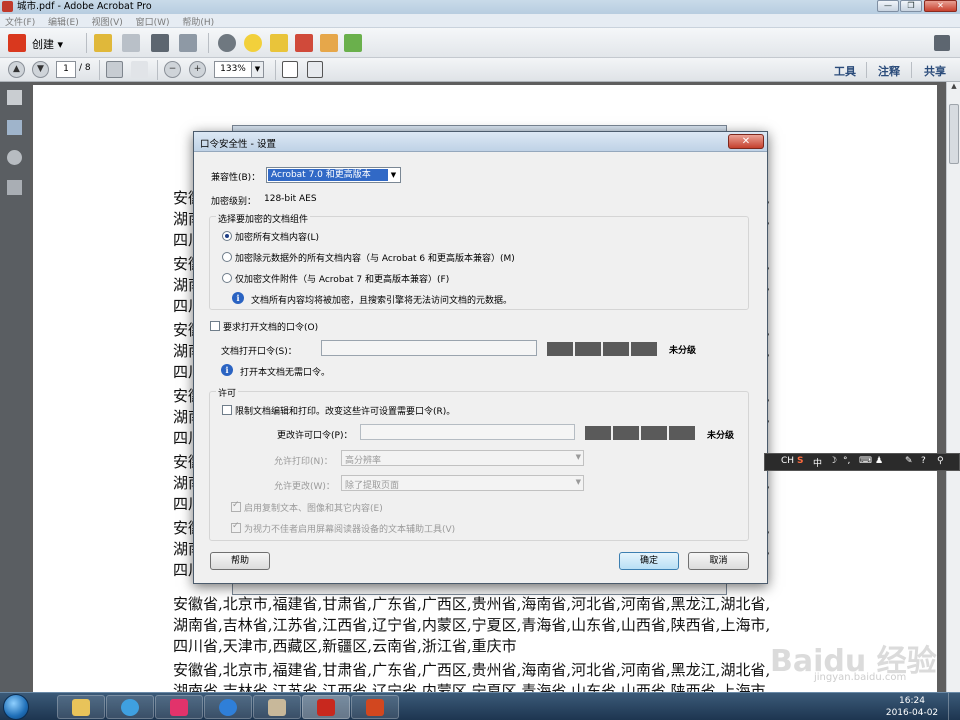  I want to click on require-open-password-label: 要求打开文档的口令(O), so click(270, 326).